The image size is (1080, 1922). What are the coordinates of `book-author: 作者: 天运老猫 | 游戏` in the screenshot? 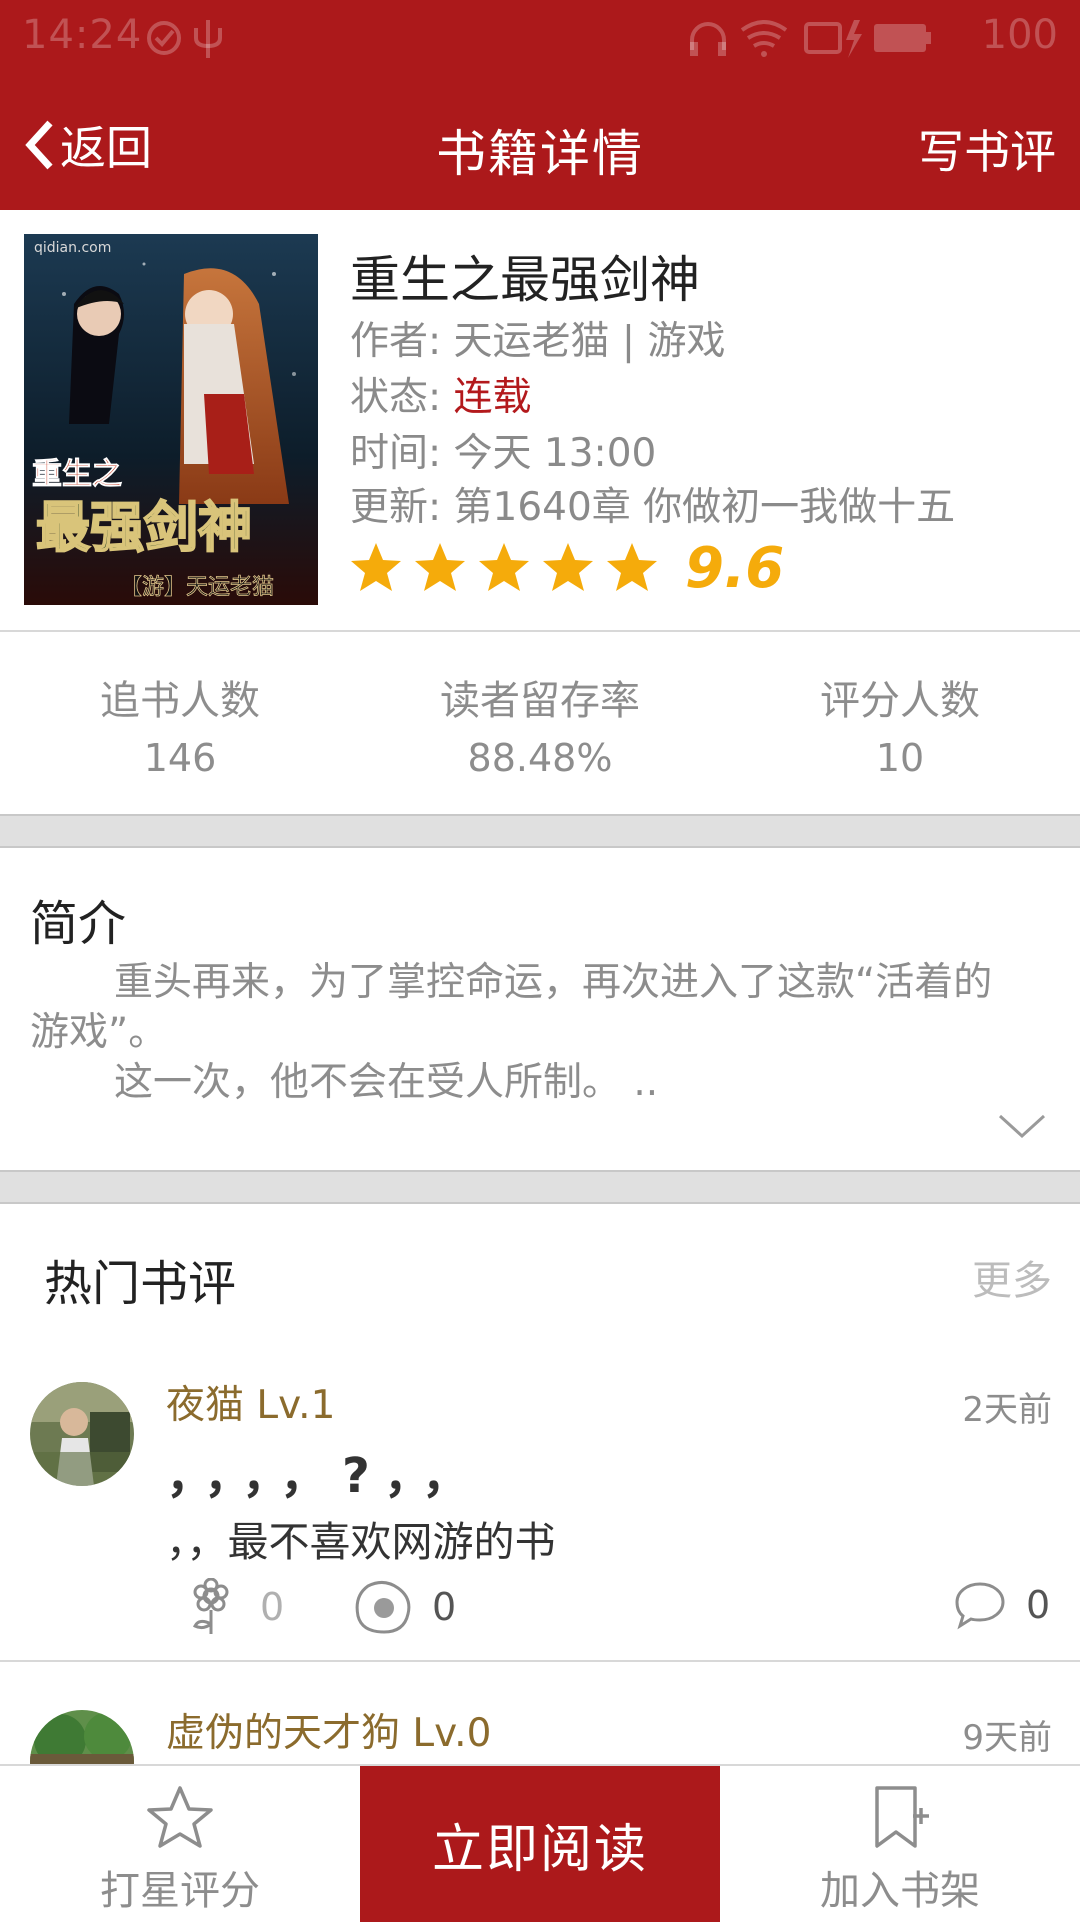 It's located at (538, 341).